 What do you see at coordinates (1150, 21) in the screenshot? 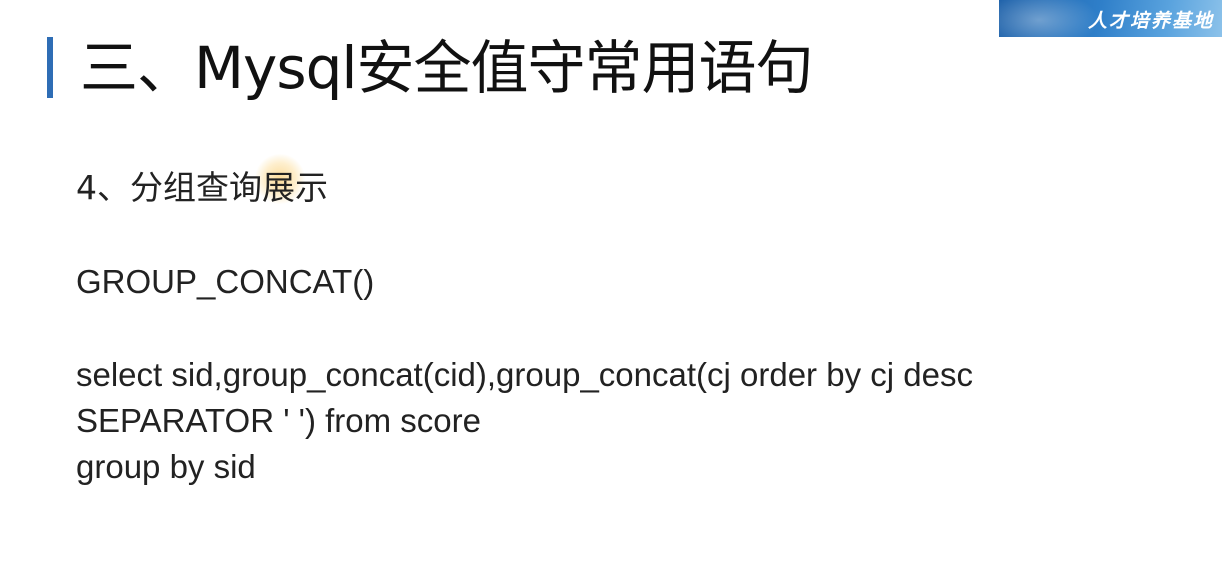
I see `banner-text: 人才培养基地` at bounding box center [1150, 21].